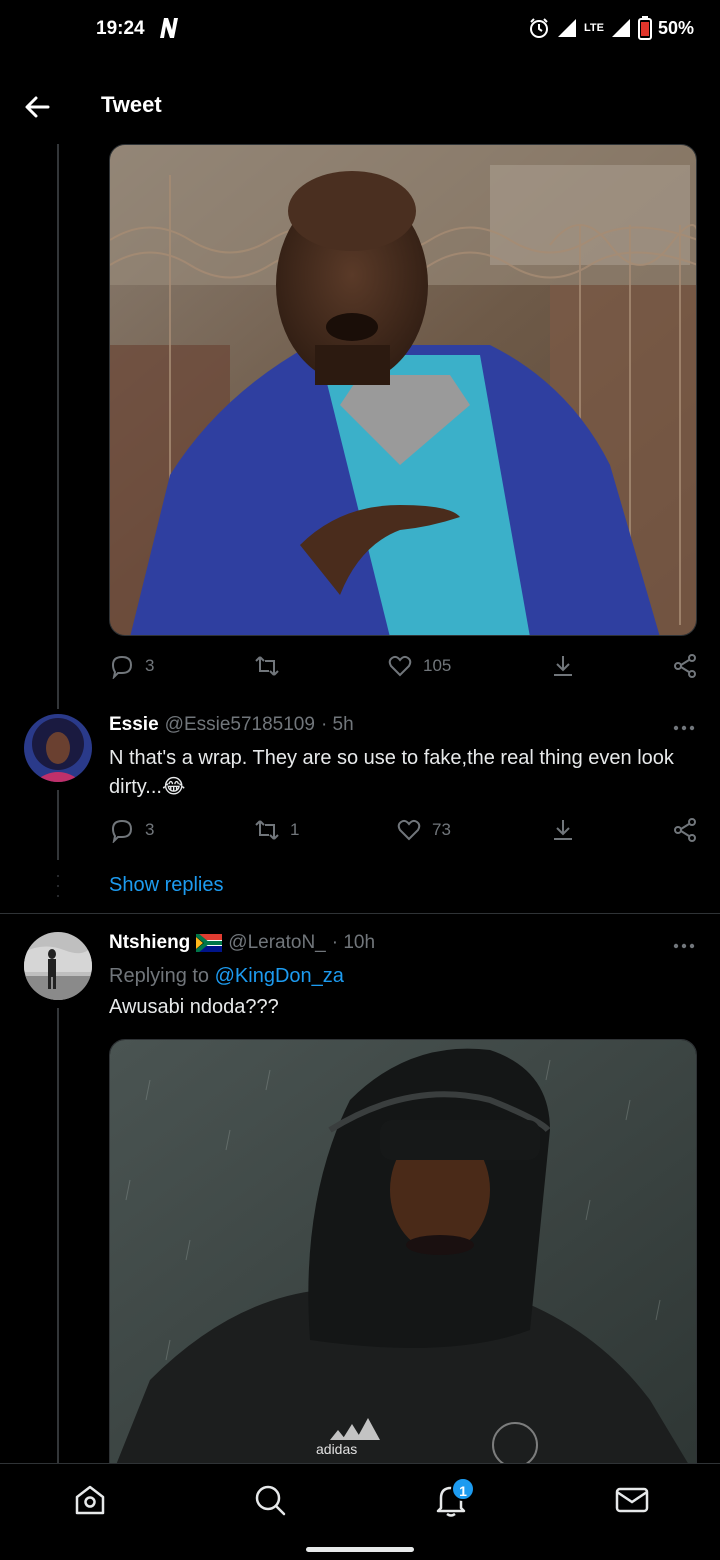 The width and height of the screenshot is (720, 1560). Describe the element at coordinates (120, 28) in the screenshot. I see `status-time: 19:24` at that location.